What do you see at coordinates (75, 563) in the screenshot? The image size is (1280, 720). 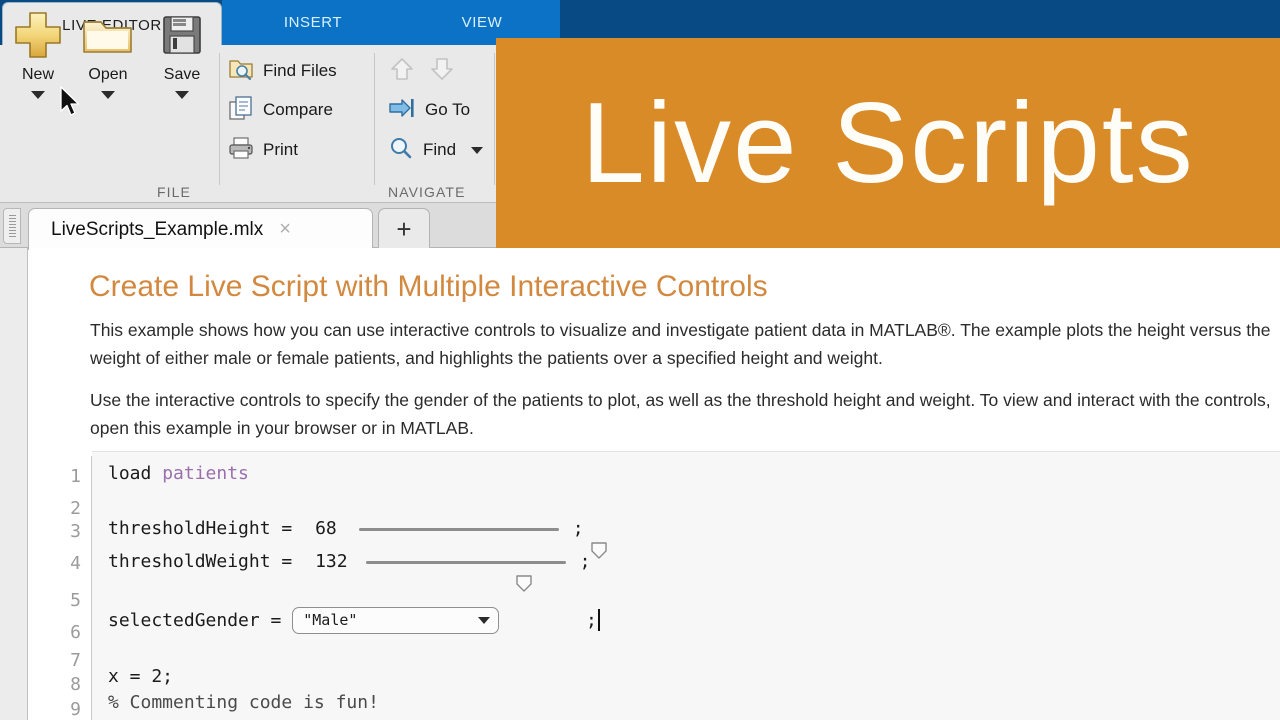 I see `line-number: 4` at bounding box center [75, 563].